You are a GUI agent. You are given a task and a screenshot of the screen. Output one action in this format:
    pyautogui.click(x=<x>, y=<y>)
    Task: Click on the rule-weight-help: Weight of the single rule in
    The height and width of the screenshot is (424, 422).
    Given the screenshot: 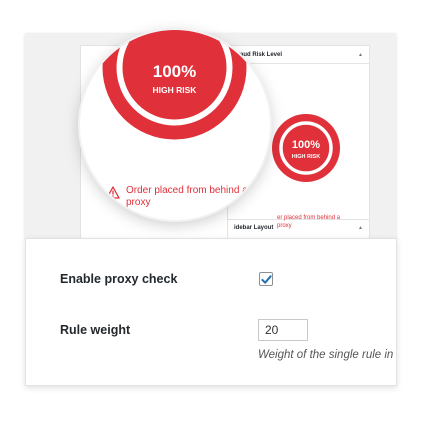 What is the action you would take?
    pyautogui.click(x=326, y=355)
    